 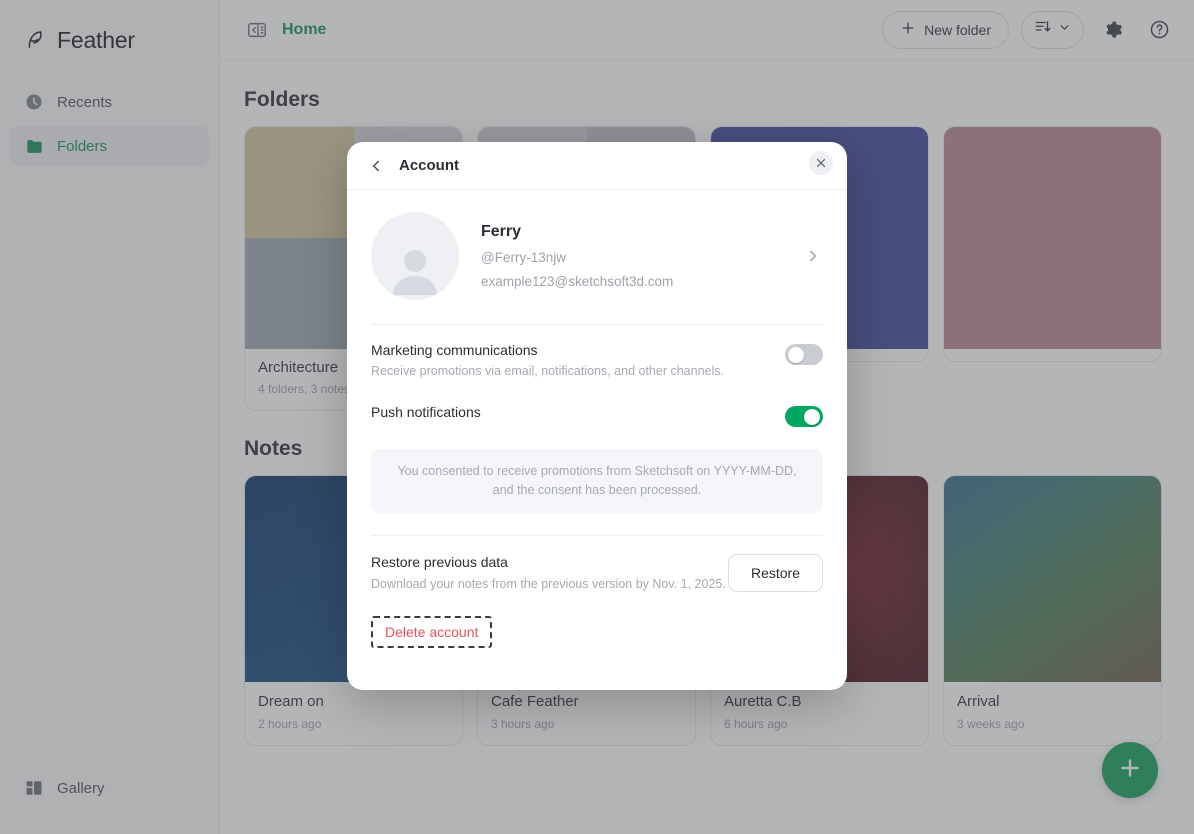 What do you see at coordinates (577, 281) in the screenshot?
I see `profile-email: example123@sketchsoft3d.com` at bounding box center [577, 281].